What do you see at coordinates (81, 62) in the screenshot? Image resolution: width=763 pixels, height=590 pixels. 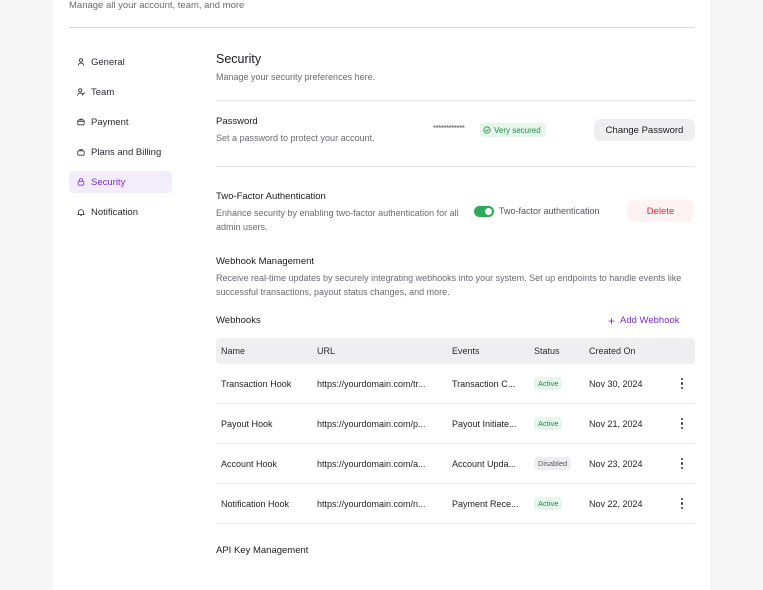 I see `user-icon` at bounding box center [81, 62].